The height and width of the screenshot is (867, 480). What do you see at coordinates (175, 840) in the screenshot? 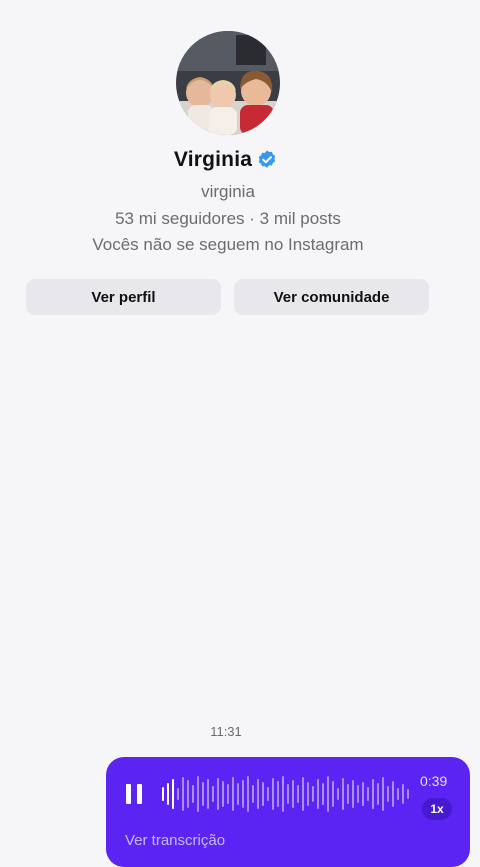
I see `view-transcript-link: Ver transcrição` at bounding box center [175, 840].